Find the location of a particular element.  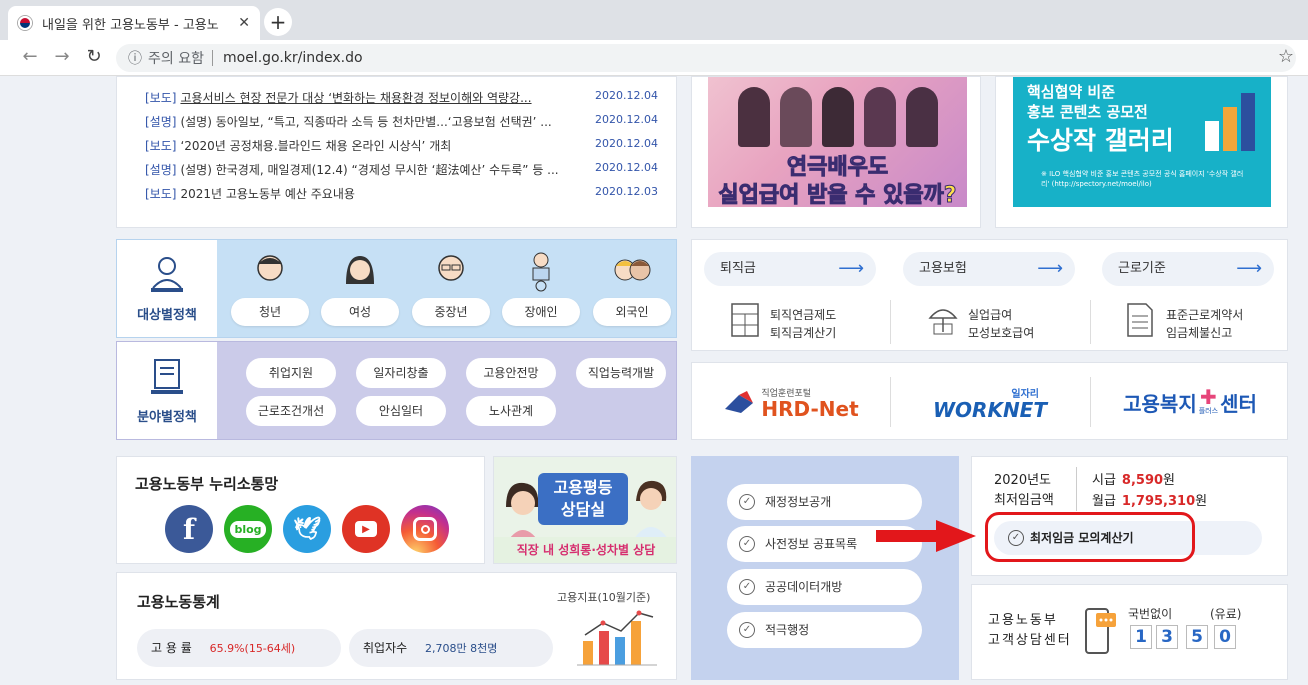

reload-icon: ↻ is located at coordinates (94, 56).